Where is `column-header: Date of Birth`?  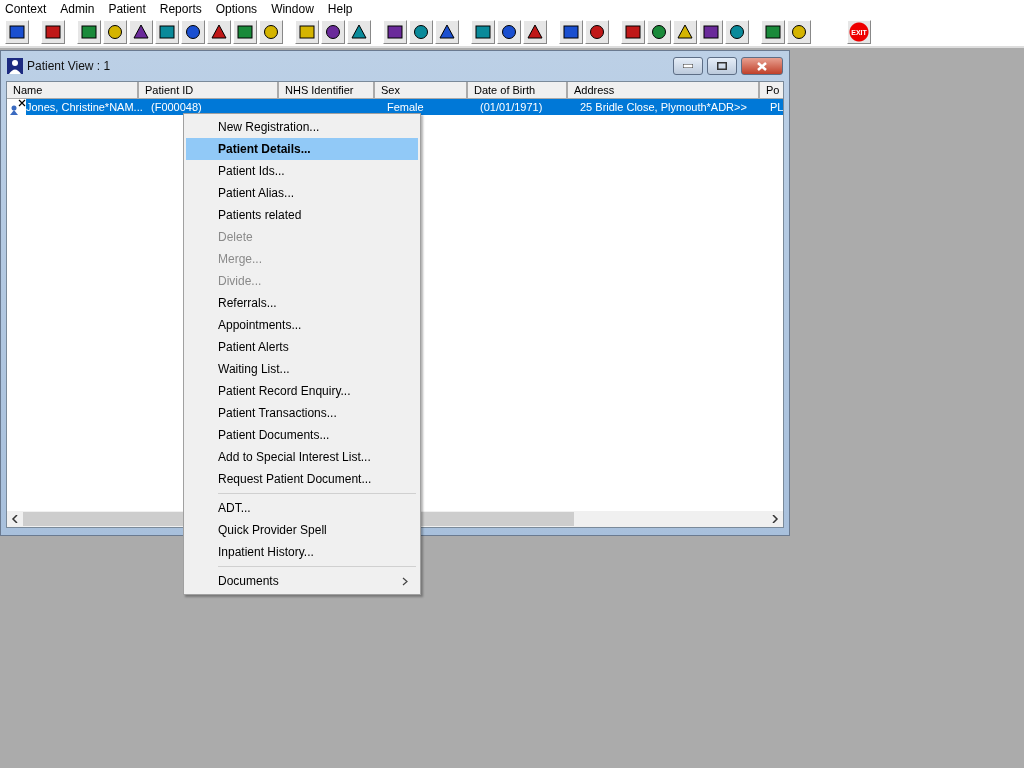 column-header: Date of Birth is located at coordinates (518, 90).